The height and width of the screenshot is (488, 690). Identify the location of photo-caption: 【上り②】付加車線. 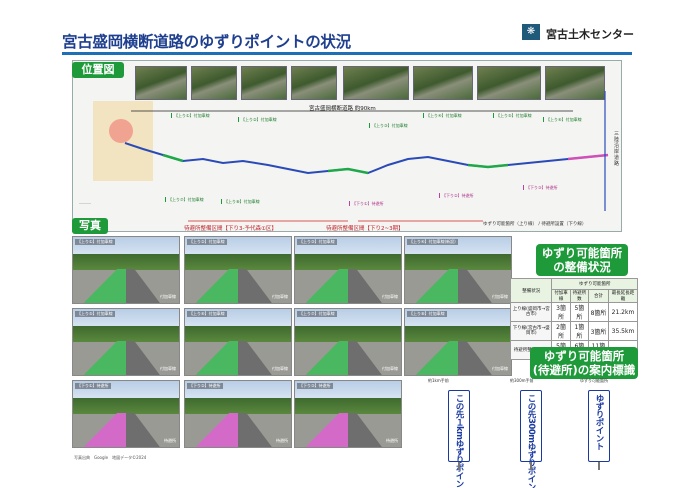
(207, 242).